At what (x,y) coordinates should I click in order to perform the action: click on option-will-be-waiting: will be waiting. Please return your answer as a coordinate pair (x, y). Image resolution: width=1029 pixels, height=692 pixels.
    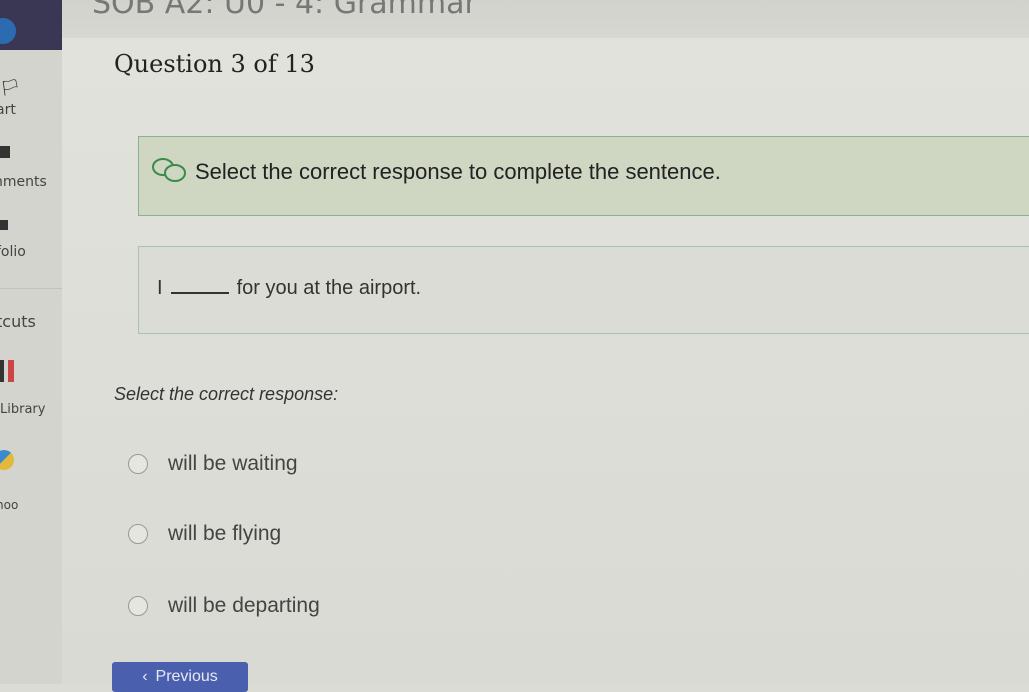
    Looking at the image, I should click on (213, 464).